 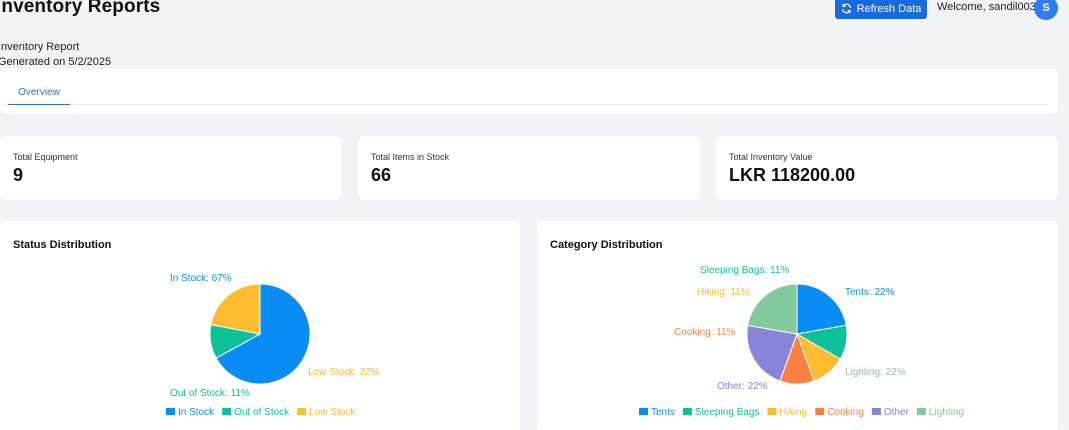 I want to click on legend-label: Cooking, so click(x=845, y=412).